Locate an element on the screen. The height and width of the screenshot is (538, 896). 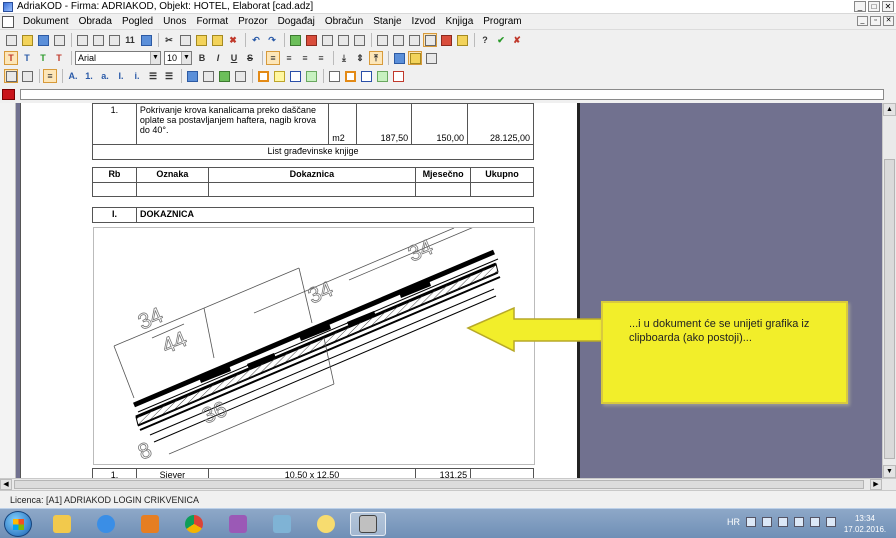
text-style-2-icon: T is located at coordinates (27, 58).